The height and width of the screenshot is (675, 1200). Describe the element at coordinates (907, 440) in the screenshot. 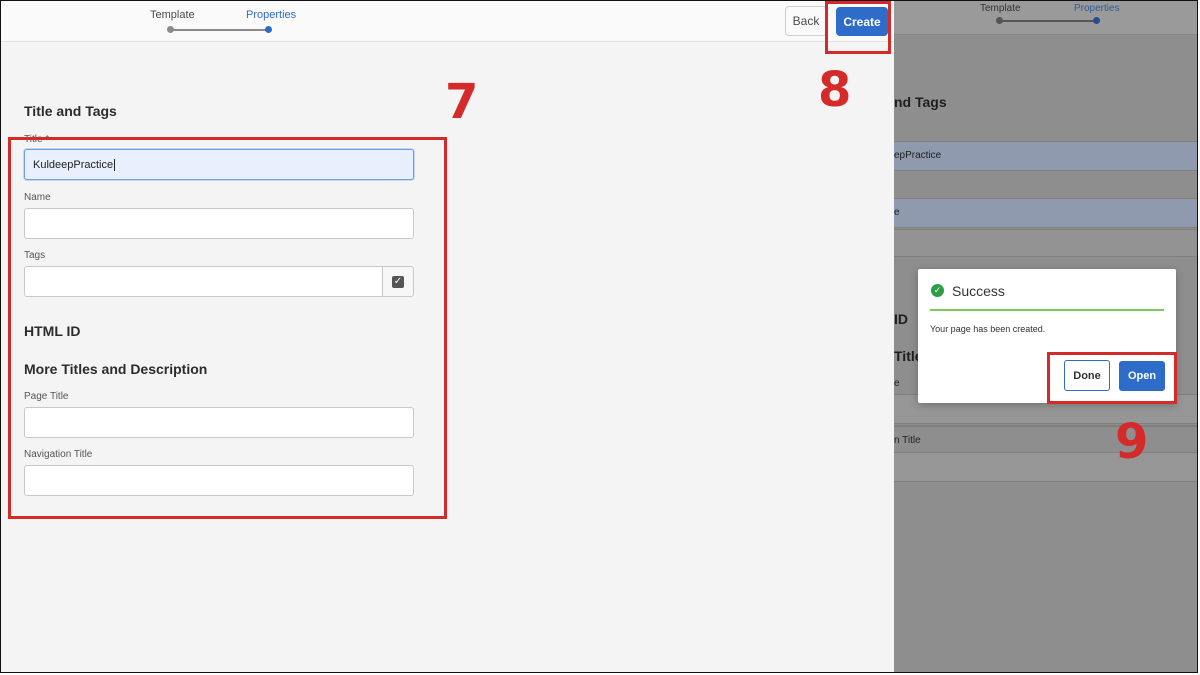

I see `bg-nav-title-label: n Title` at that location.